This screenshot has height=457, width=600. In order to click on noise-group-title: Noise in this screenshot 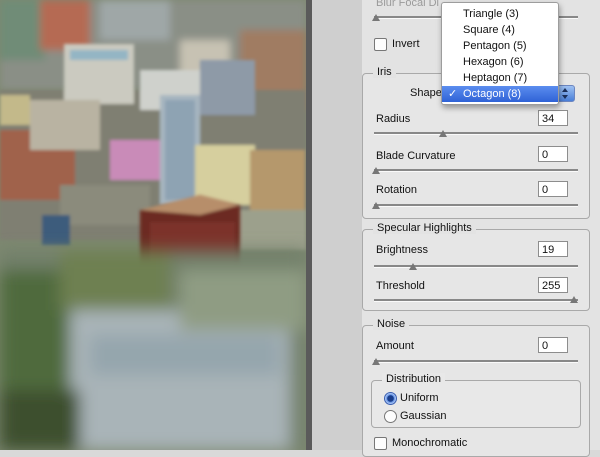, I will do `click(391, 324)`.